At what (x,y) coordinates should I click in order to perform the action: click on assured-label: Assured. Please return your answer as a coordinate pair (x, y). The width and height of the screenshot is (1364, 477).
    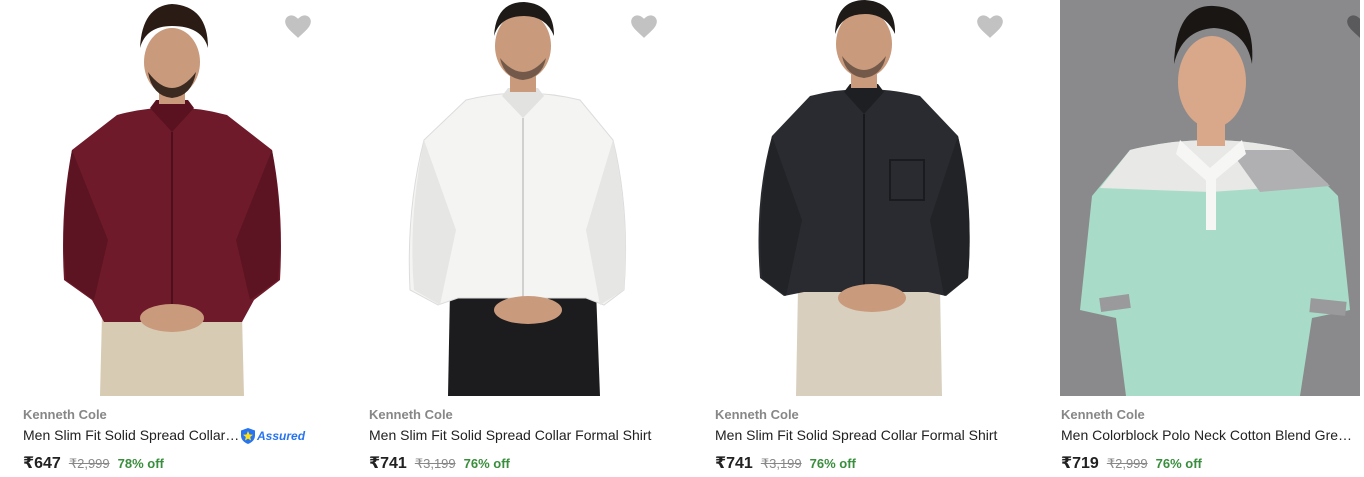
    Looking at the image, I should click on (281, 436).